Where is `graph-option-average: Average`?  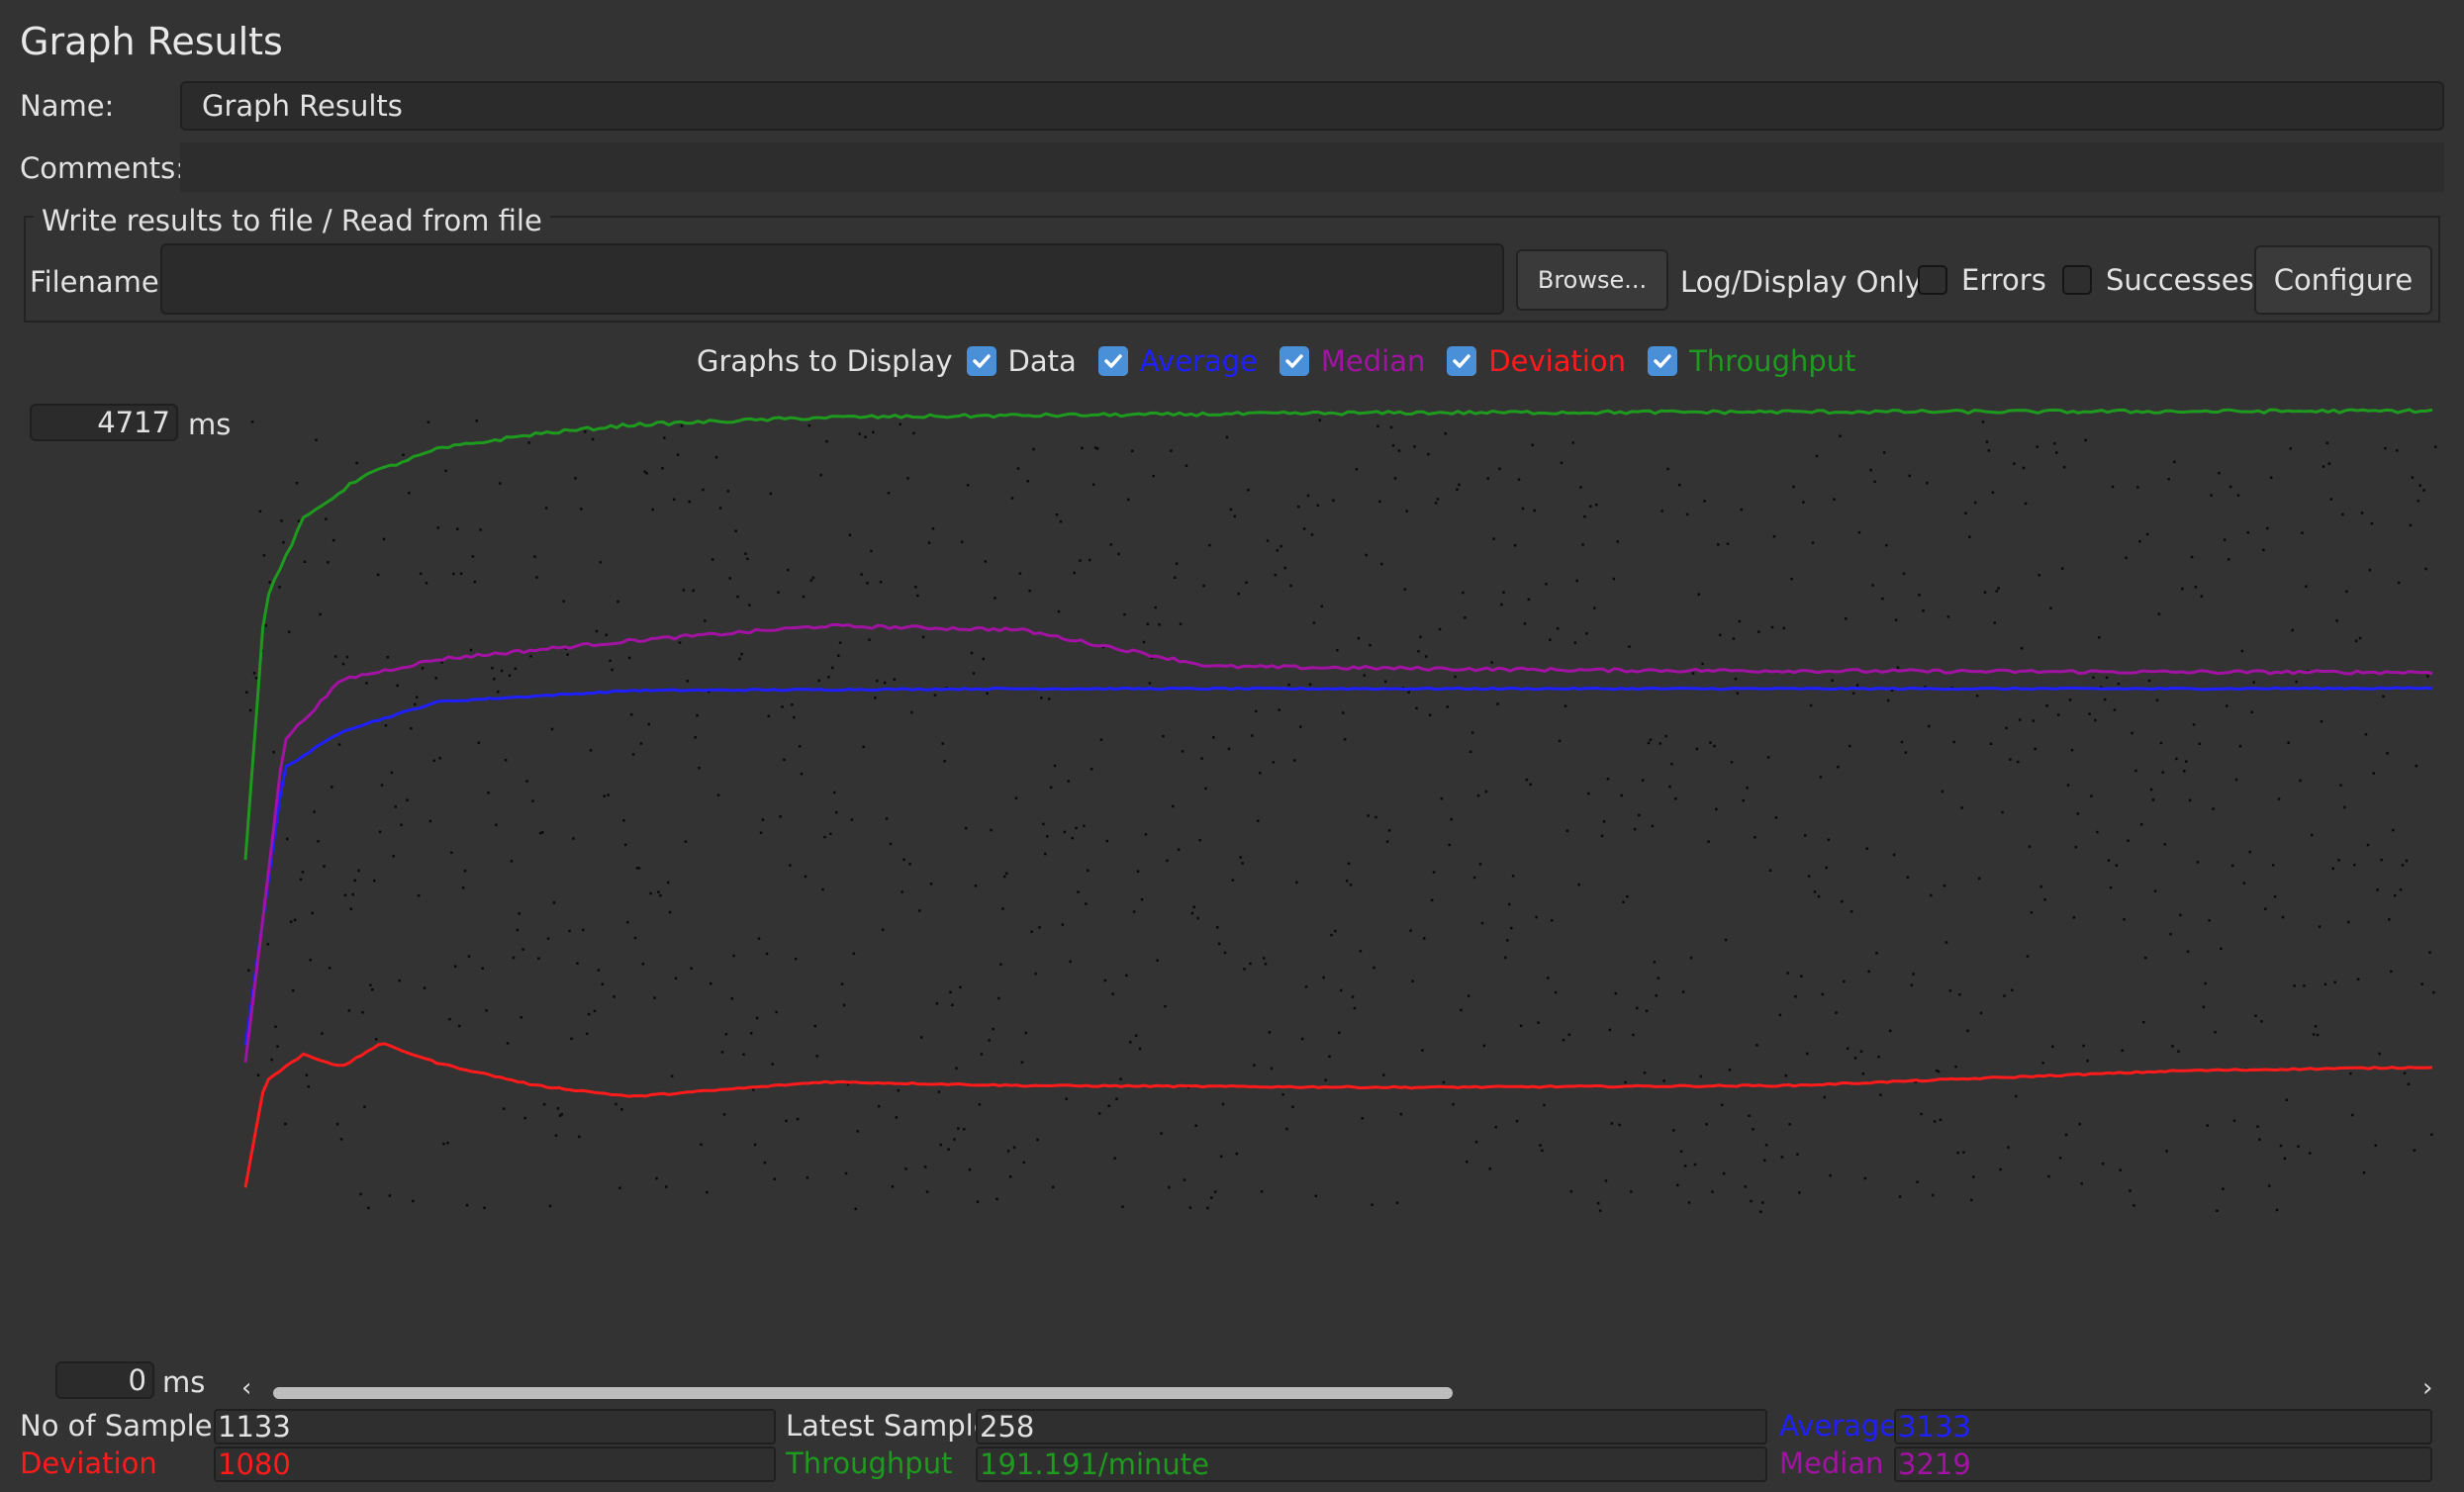
graph-option-average: Average is located at coordinates (1177, 361).